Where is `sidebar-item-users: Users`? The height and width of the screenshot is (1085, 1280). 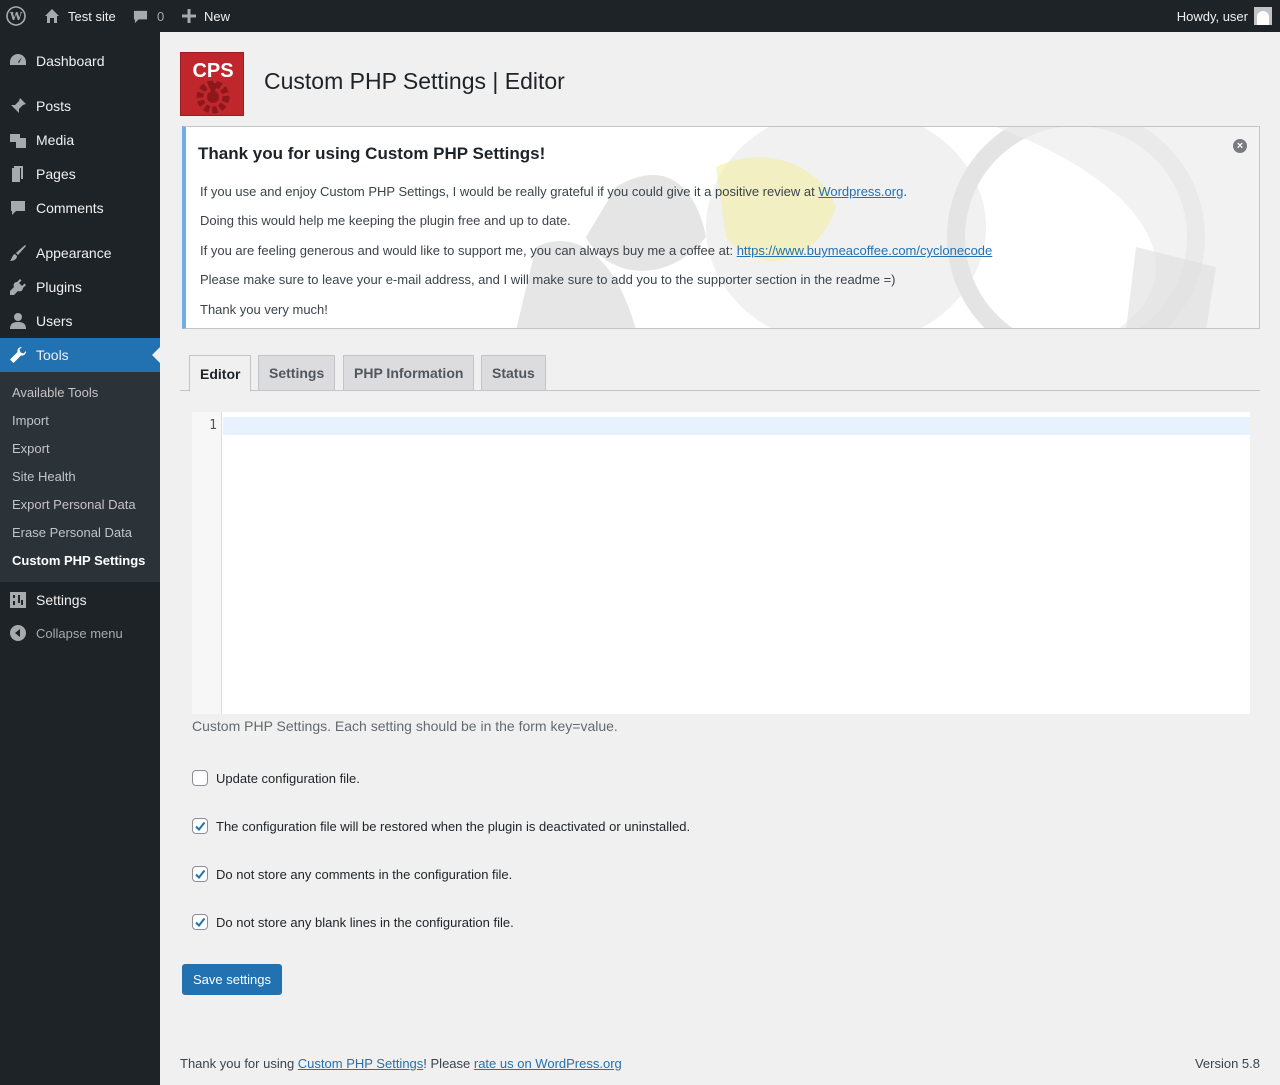 sidebar-item-users: Users is located at coordinates (80, 321).